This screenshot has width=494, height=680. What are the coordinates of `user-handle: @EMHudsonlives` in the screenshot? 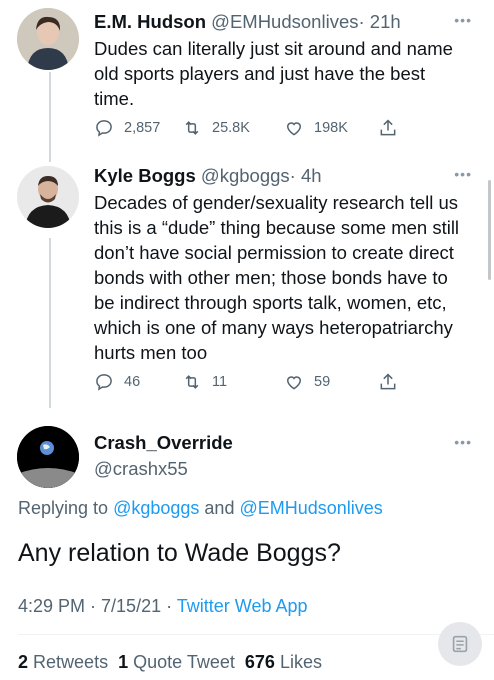 It's located at (284, 21).